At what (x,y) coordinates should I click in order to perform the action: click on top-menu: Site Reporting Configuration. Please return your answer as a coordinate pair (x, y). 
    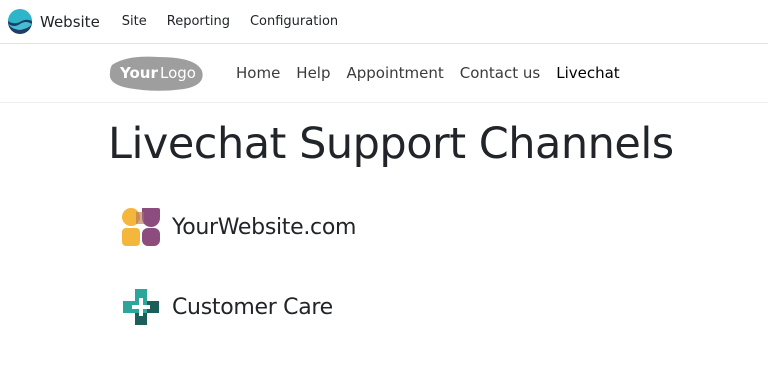
    Looking at the image, I should click on (230, 21).